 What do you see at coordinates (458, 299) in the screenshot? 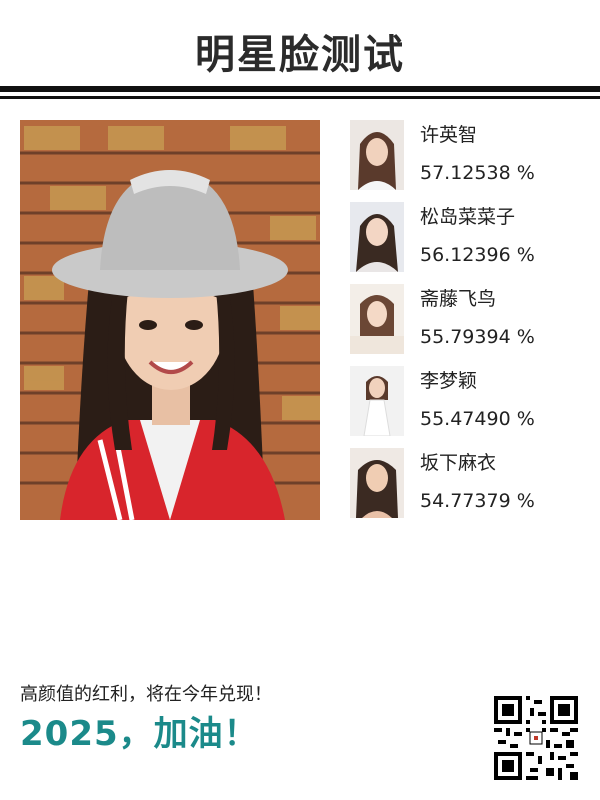
I see `match-name: 斋藤飞鸟` at bounding box center [458, 299].